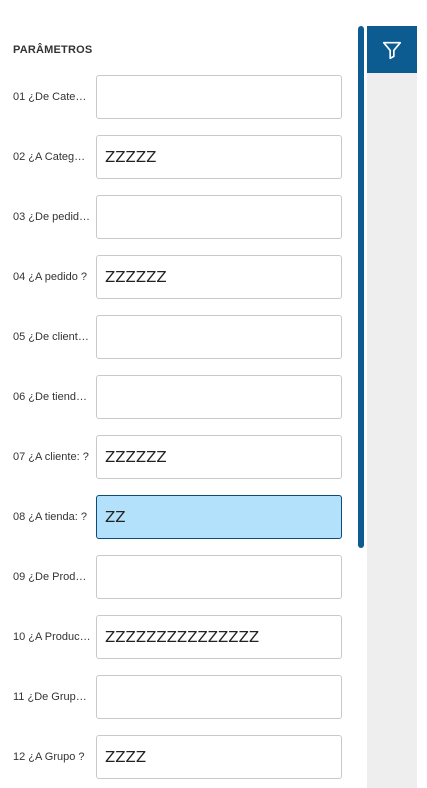 This screenshot has height=788, width=427. I want to click on param-label: 11 ¿De Grupo ?, so click(52, 697).